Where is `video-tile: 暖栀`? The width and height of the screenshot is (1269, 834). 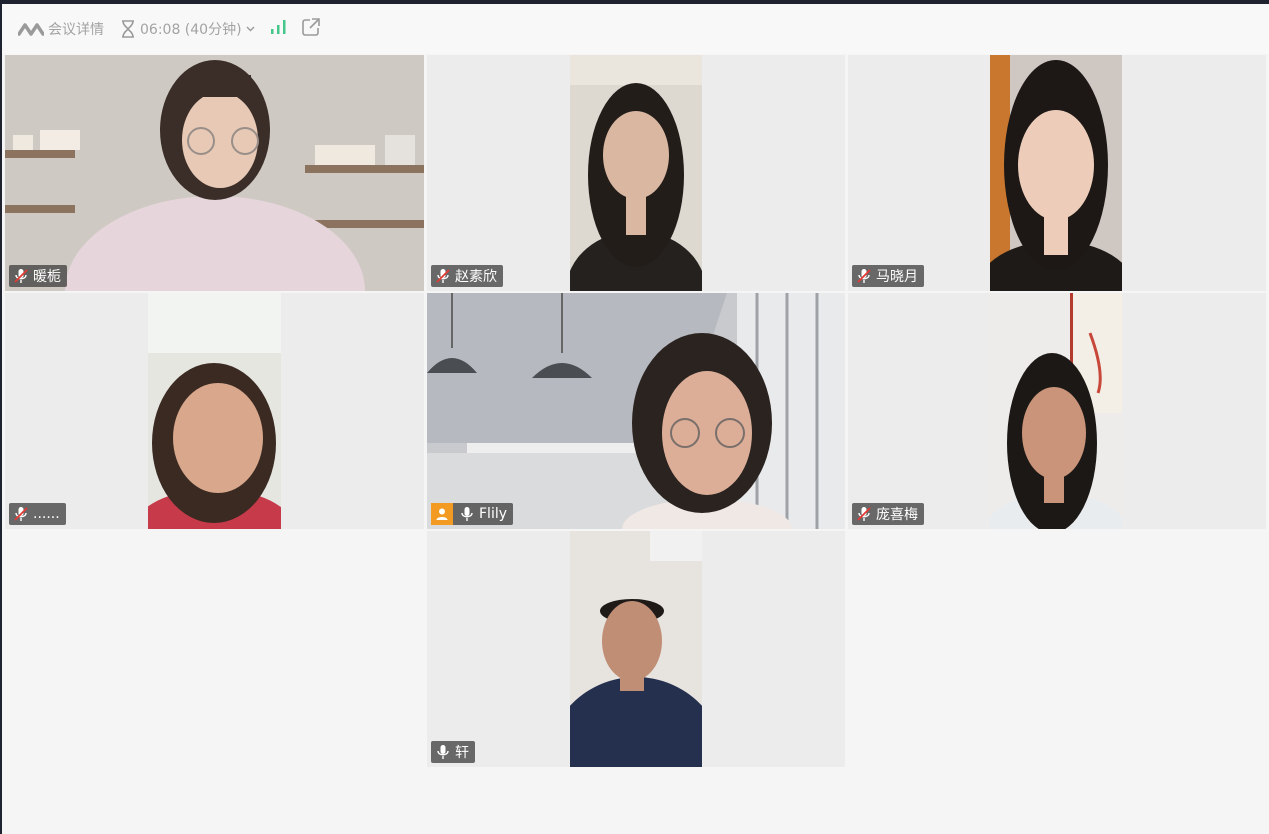
video-tile: 暖栀 is located at coordinates (214, 173).